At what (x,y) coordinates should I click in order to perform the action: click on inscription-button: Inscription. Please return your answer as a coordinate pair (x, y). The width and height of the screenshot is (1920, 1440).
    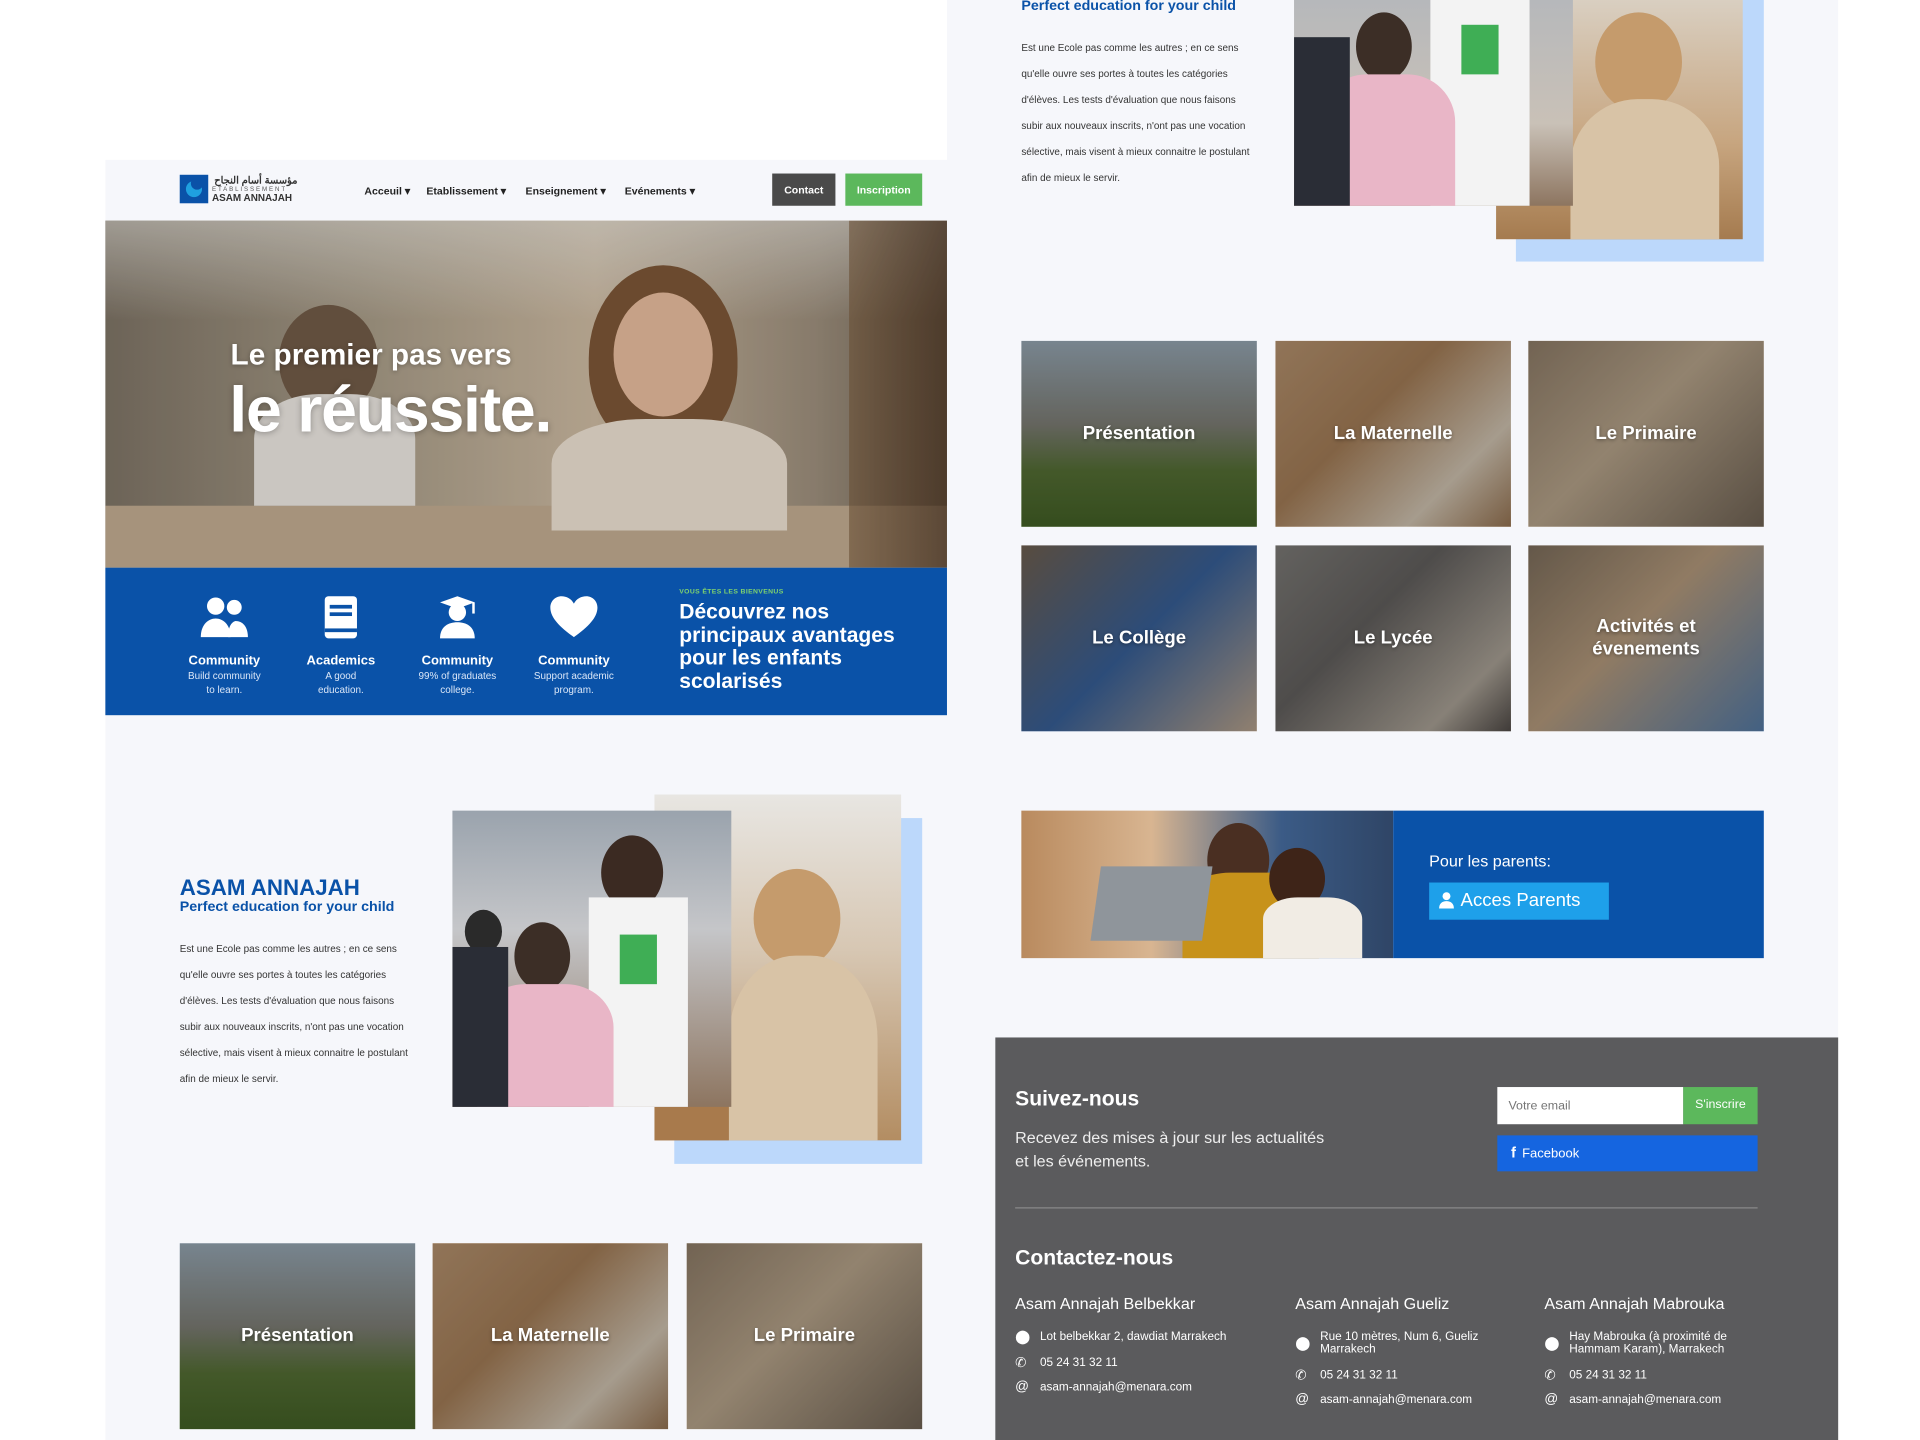
    Looking at the image, I should click on (884, 189).